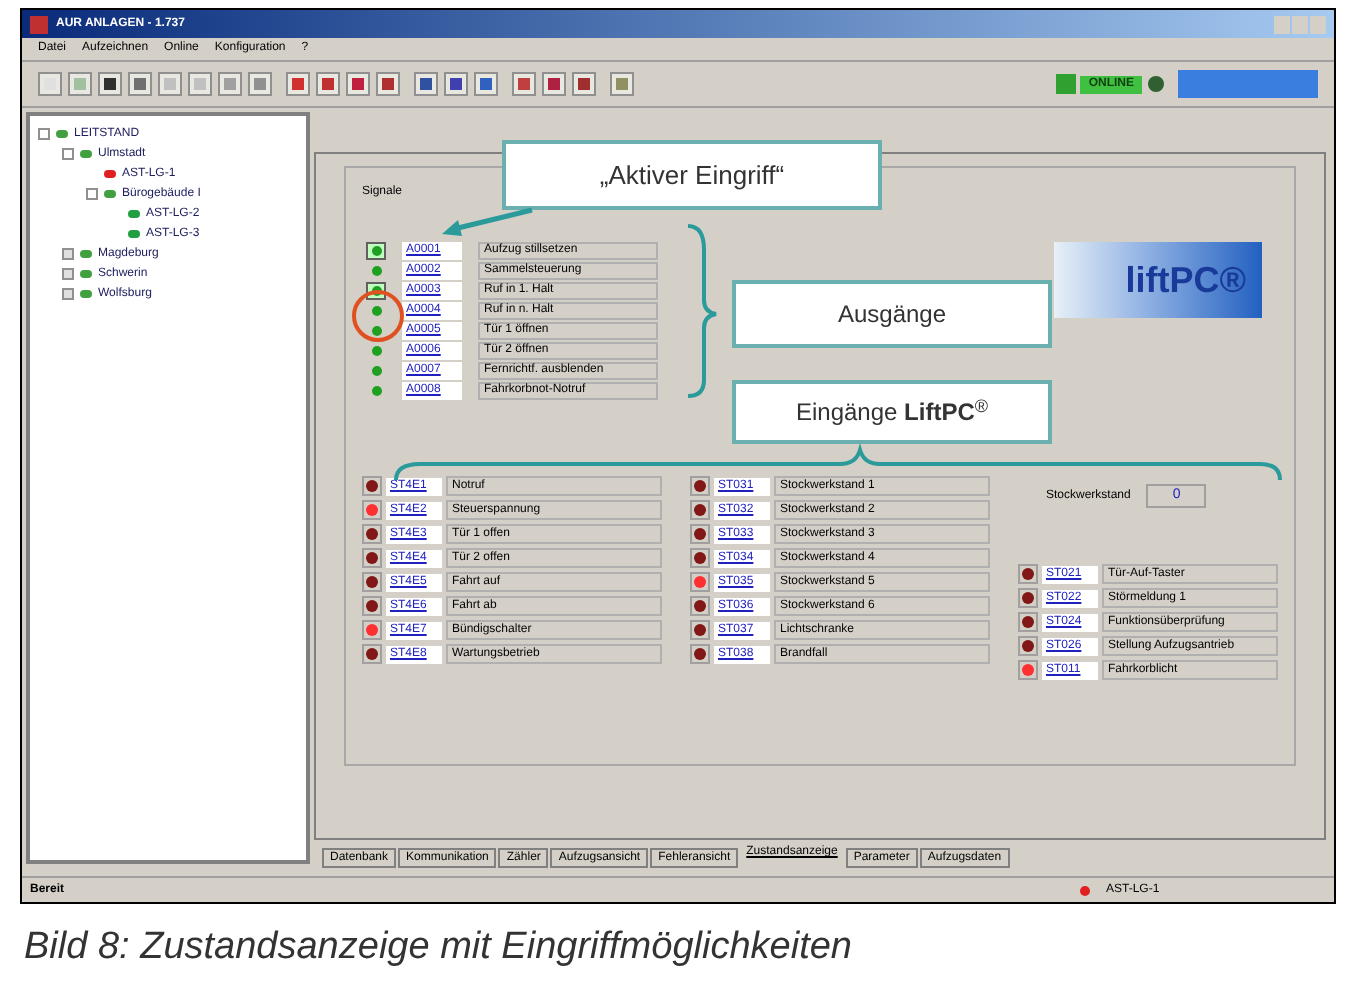 This screenshot has height=984, width=1356. What do you see at coordinates (378, 316) in the screenshot?
I see `highlight-circle` at bounding box center [378, 316].